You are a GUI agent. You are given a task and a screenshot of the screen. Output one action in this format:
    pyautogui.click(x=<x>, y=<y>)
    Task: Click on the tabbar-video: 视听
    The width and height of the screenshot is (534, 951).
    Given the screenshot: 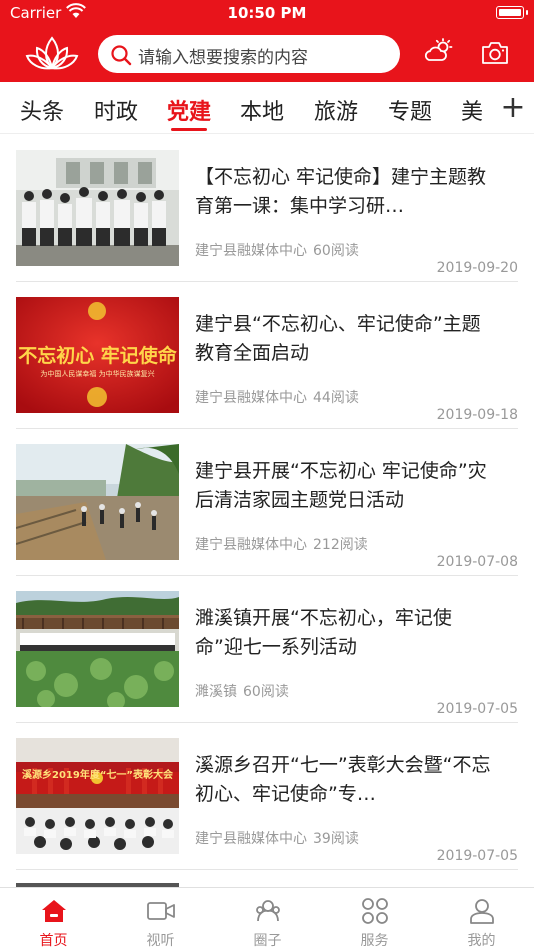 What is the action you would take?
    pyautogui.click(x=160, y=919)
    